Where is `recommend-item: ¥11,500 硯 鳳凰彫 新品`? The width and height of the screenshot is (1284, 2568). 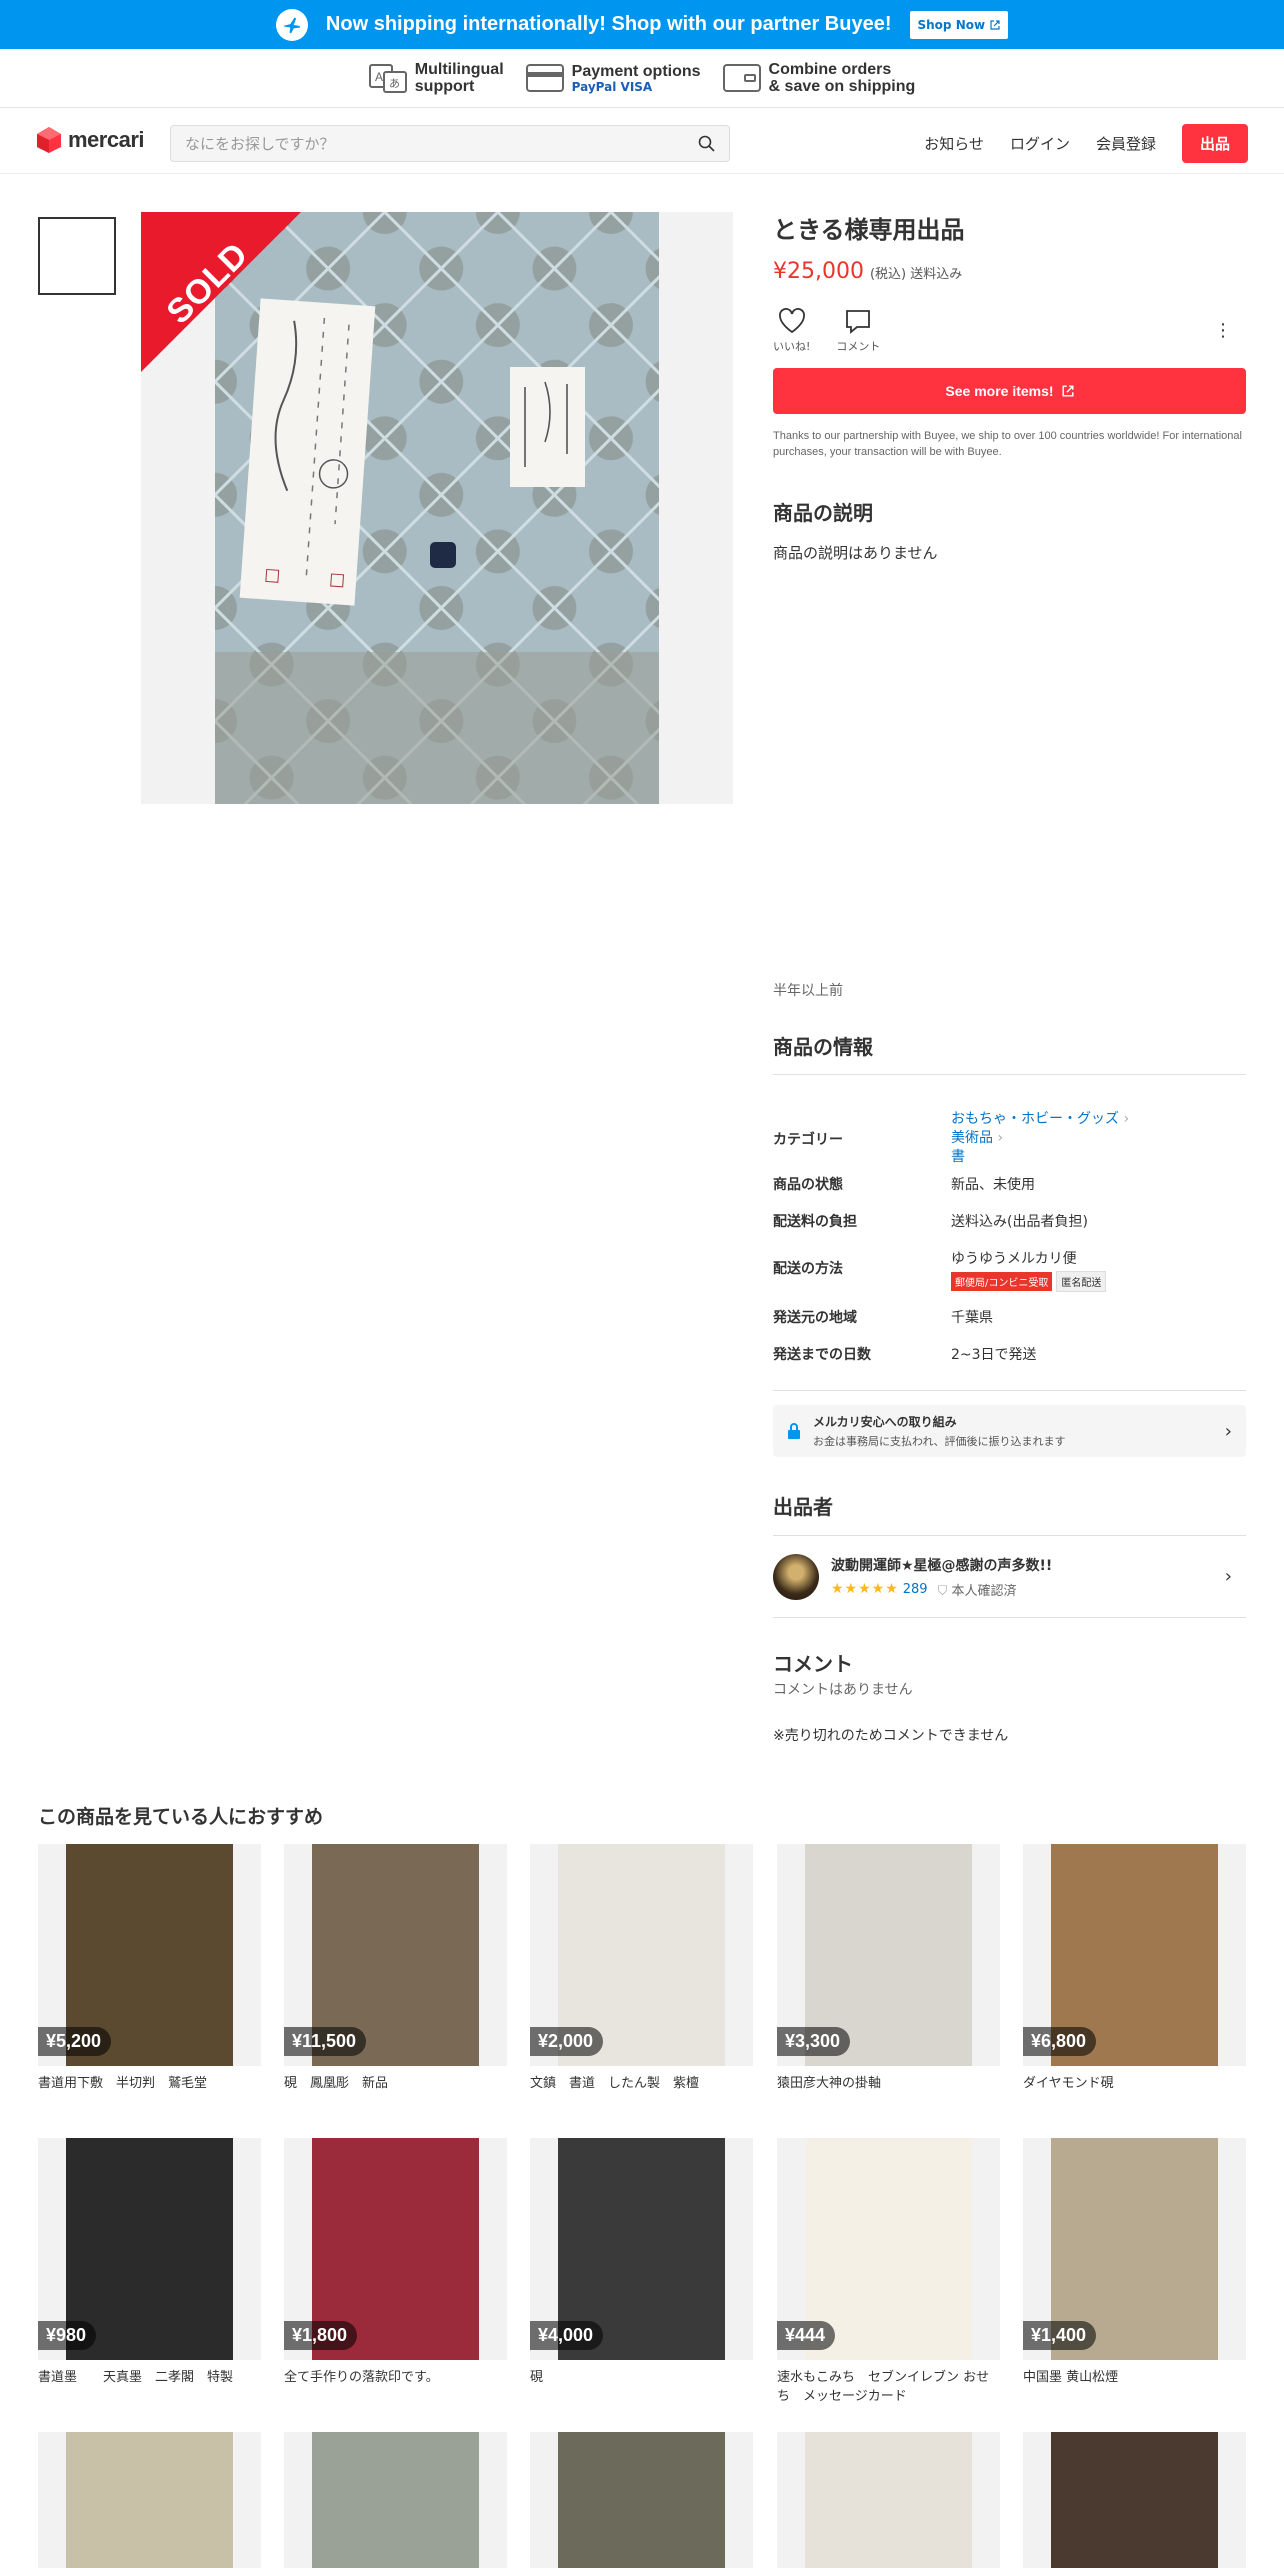 recommend-item: ¥11,500 硯 鳳凰彫 新品 is located at coordinates (395, 1968).